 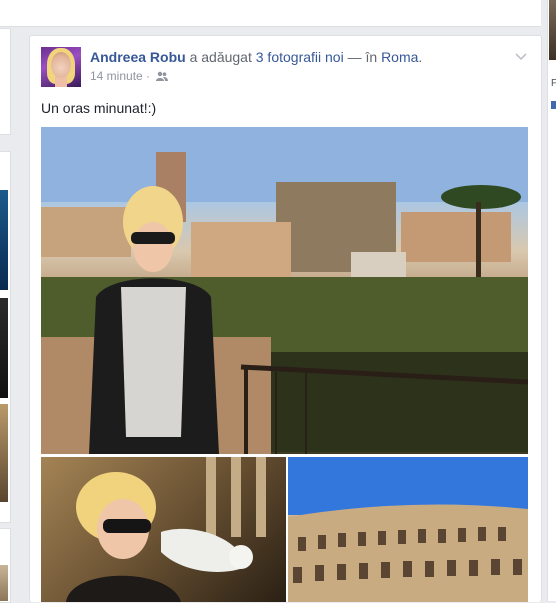 I want to click on post-meta: 14 minute ·, so click(x=129, y=76).